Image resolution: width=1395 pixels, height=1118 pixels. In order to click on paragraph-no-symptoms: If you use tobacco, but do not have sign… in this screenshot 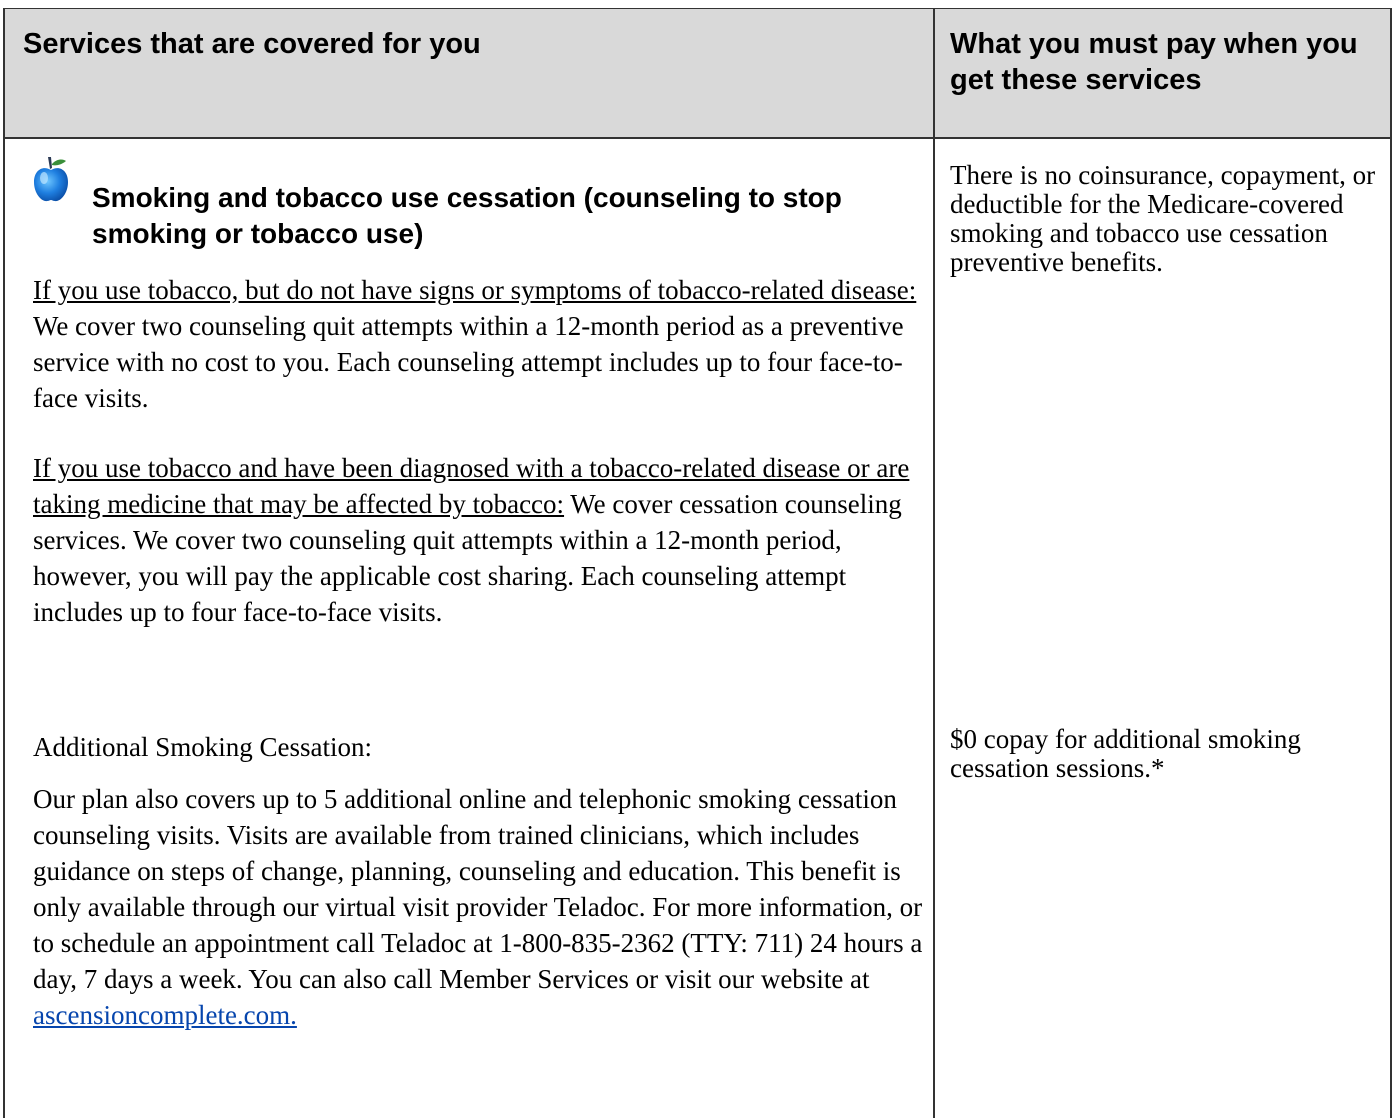, I will do `click(478, 344)`.